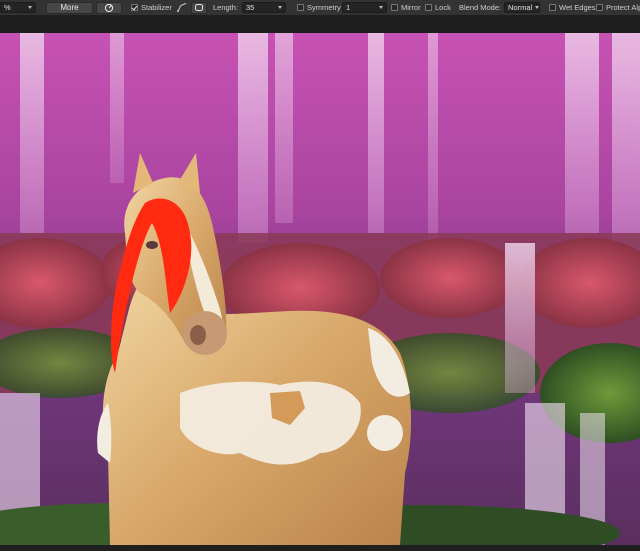 This screenshot has height=551, width=640. I want to click on more-label: More, so click(69, 7).